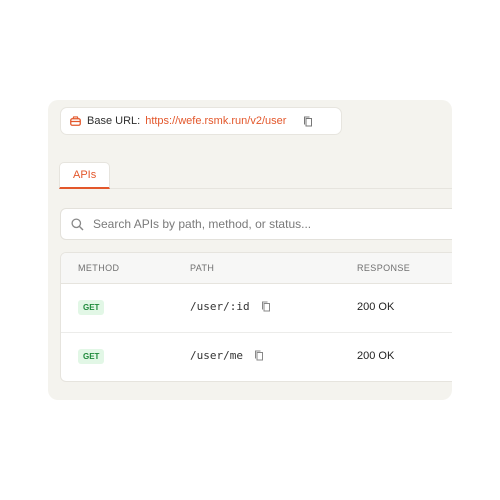 The image size is (500, 500). I want to click on endpoint-path: /user/me, so click(227, 355).